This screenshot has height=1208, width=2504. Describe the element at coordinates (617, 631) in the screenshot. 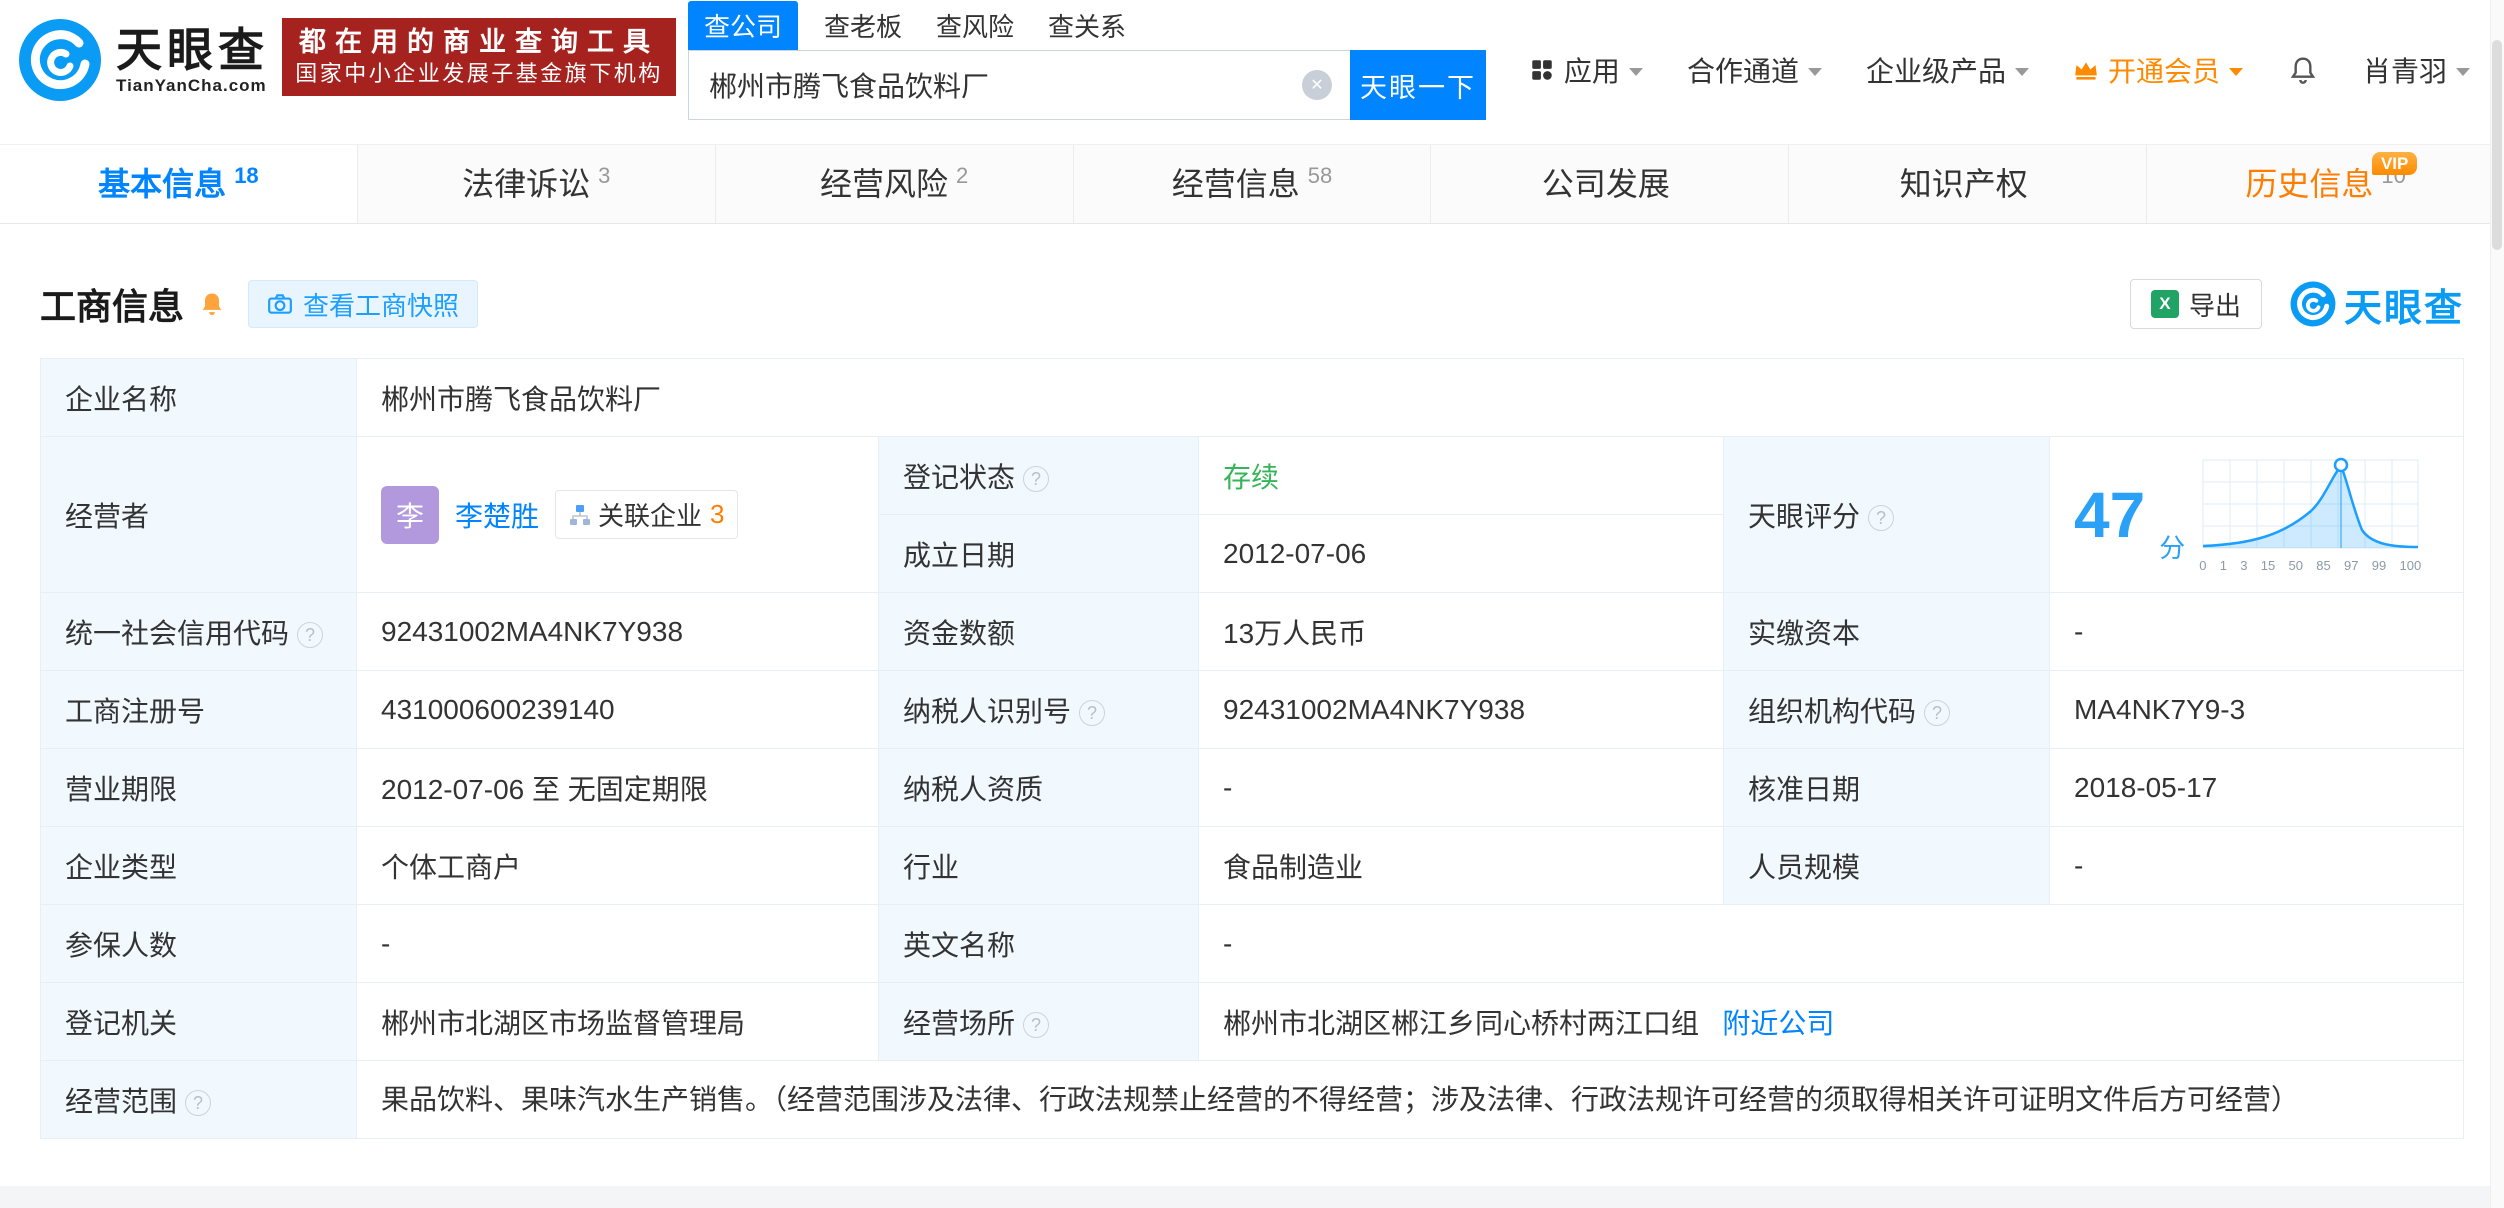

I see `field-value-credit-code: 92431002MA4NK7Y938` at that location.